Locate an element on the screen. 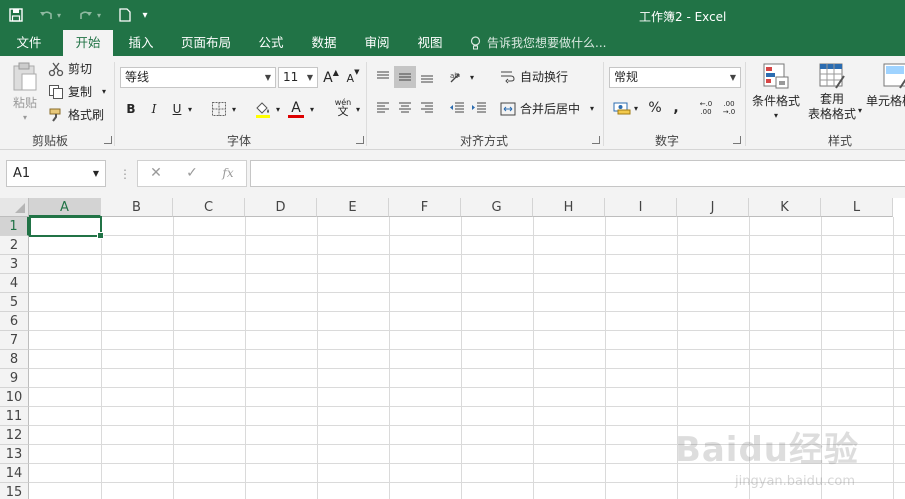 The image size is (905, 499). copy-button: 复制 ▾ is located at coordinates (77, 91).